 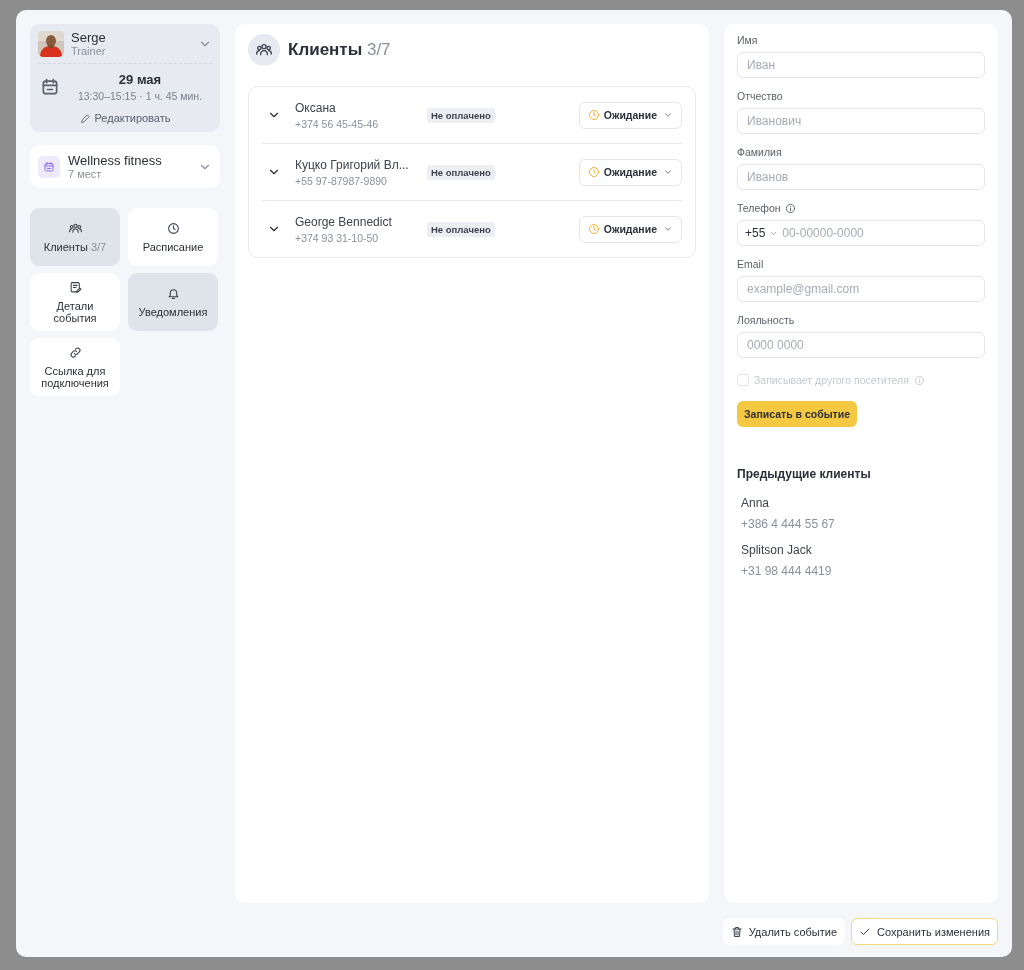 What do you see at coordinates (341, 180) in the screenshot?
I see `client-phone: +55 97-87987-9890` at bounding box center [341, 180].